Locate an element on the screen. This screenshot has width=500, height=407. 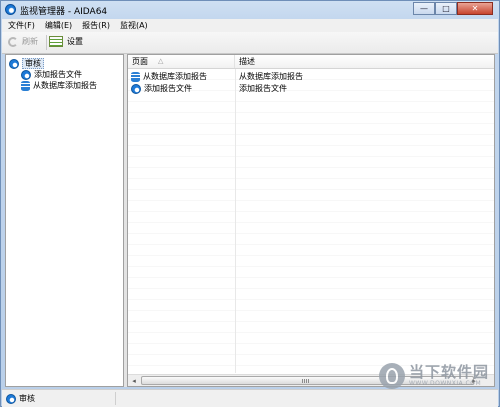
tree-item-label: 从数据库添加报告 is located at coordinates (65, 85).